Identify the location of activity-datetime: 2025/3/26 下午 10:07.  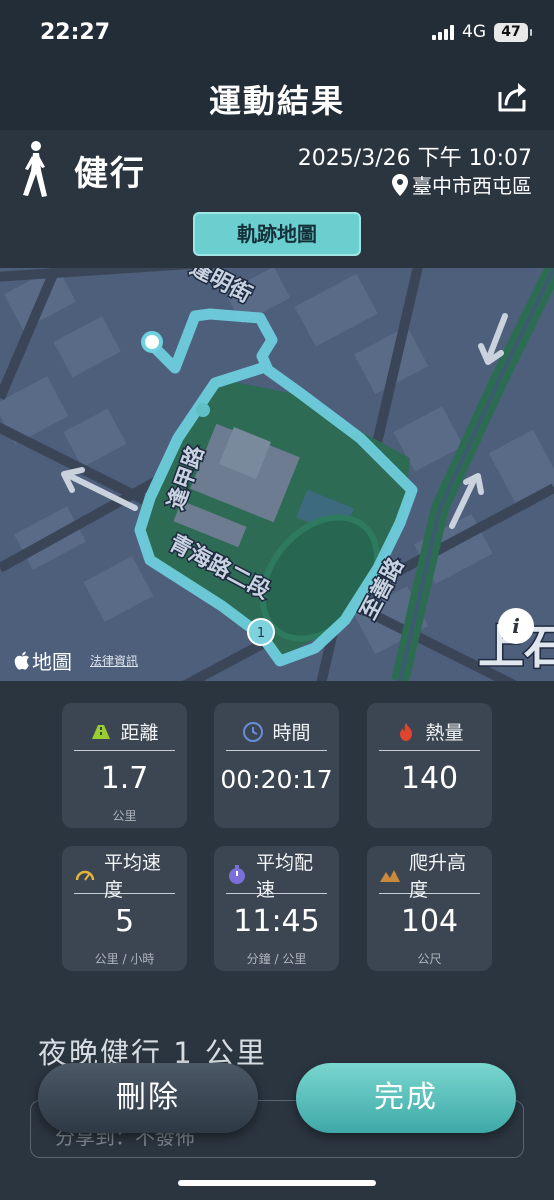
(414, 158).